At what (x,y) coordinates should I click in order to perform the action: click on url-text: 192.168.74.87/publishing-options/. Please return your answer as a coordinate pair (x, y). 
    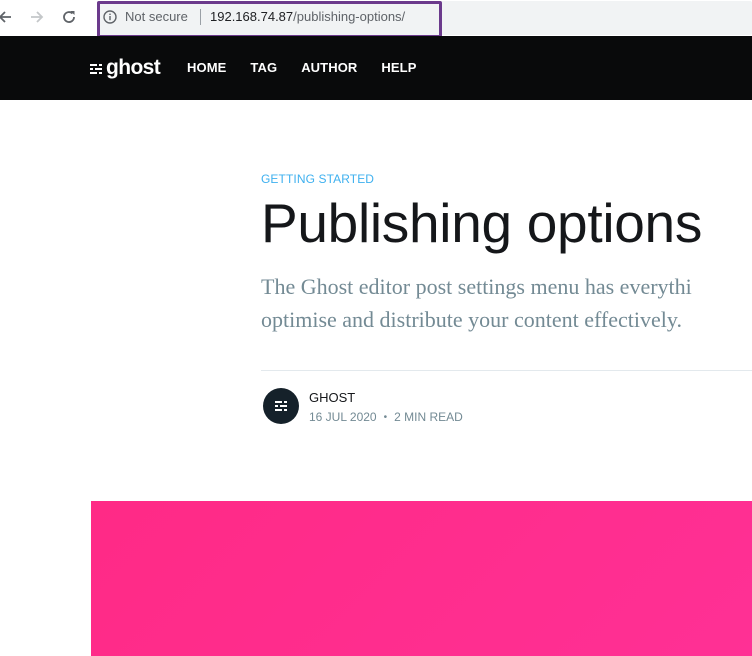
    Looking at the image, I should click on (307, 17).